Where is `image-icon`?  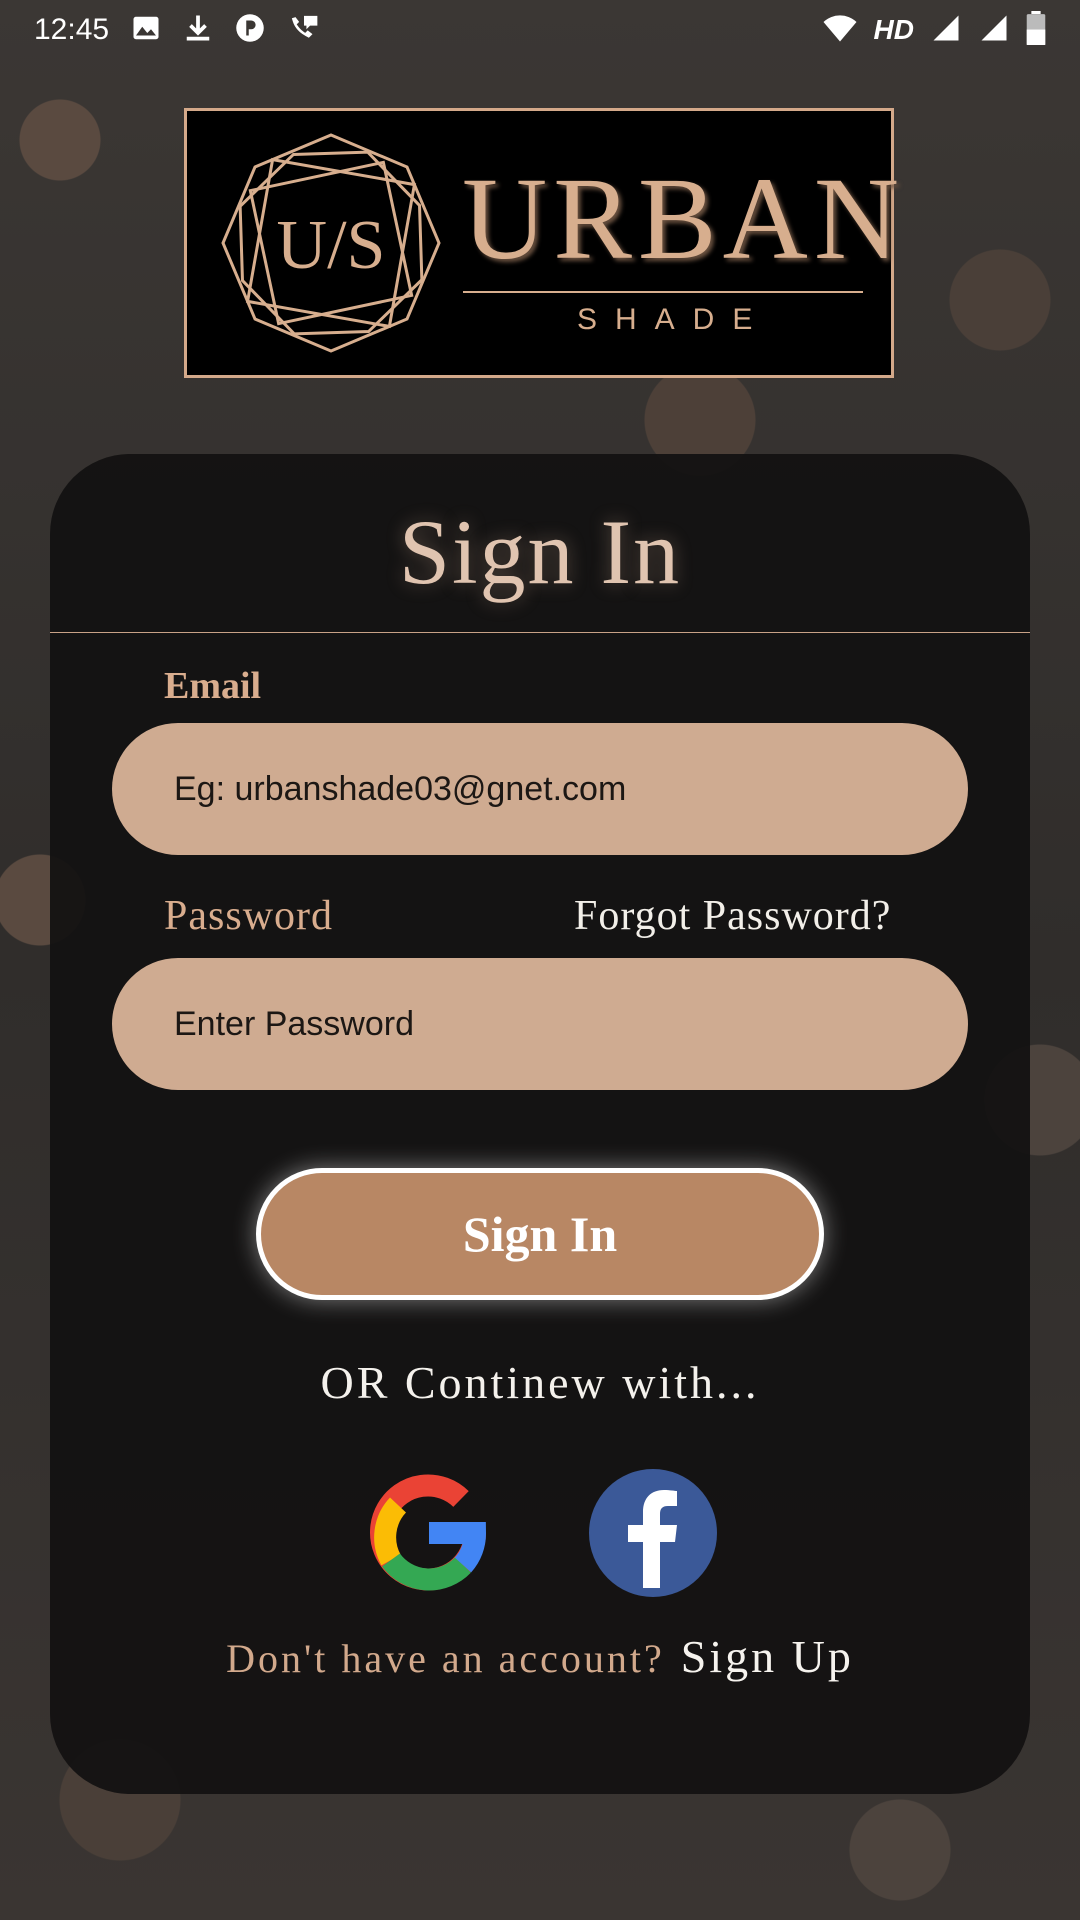
image-icon is located at coordinates (146, 30).